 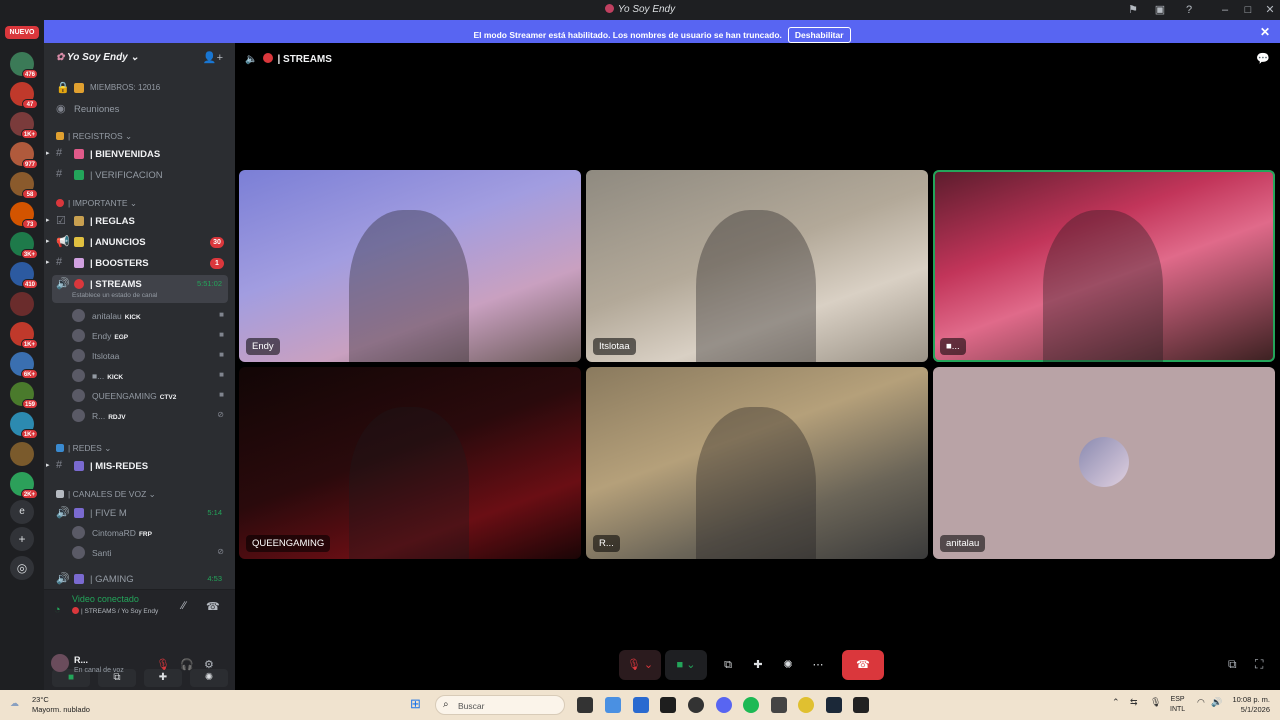 I want to click on video-tile: Endy, so click(x=410, y=266).